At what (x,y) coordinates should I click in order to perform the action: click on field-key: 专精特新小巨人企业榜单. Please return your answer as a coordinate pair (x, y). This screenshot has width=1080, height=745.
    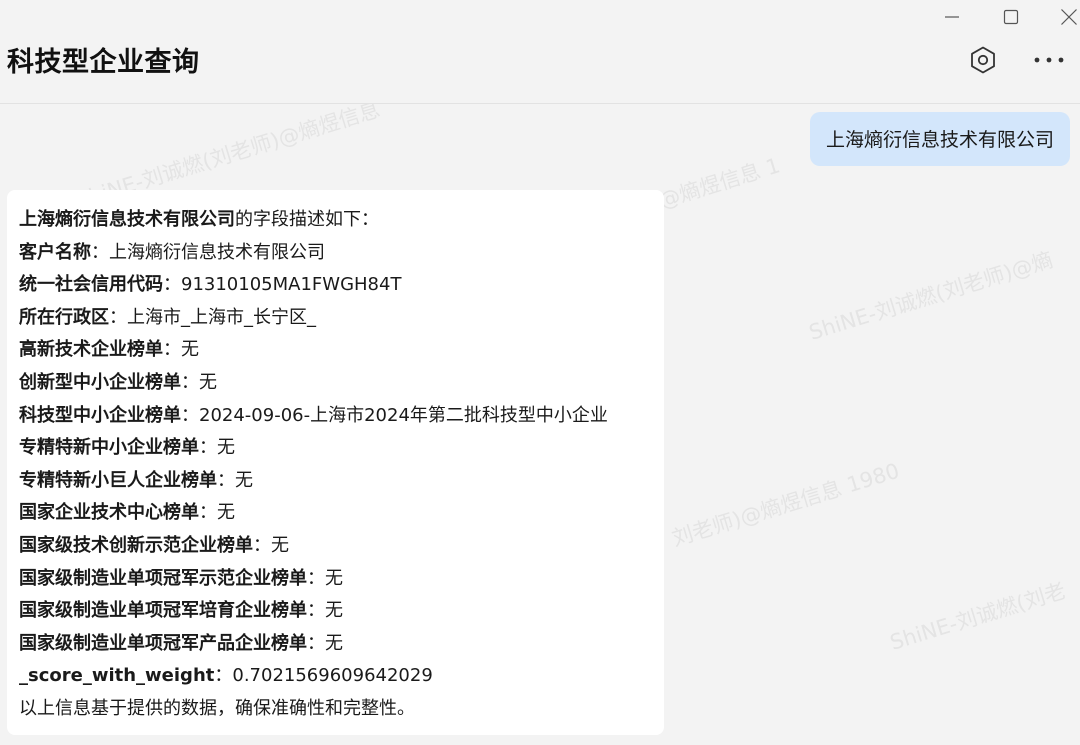
    Looking at the image, I should click on (118, 480).